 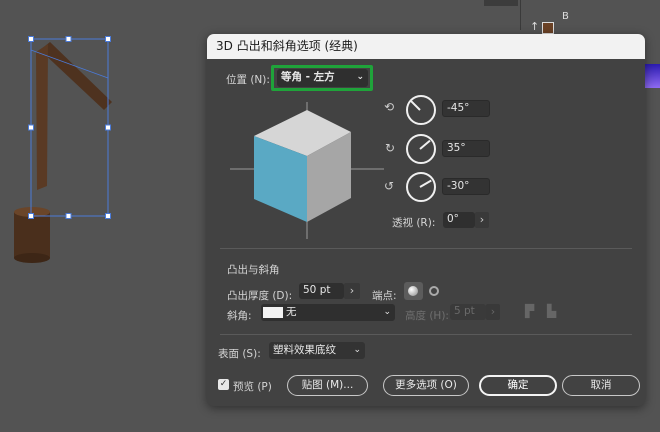 I want to click on wood-post-vertical, so click(x=42, y=117).